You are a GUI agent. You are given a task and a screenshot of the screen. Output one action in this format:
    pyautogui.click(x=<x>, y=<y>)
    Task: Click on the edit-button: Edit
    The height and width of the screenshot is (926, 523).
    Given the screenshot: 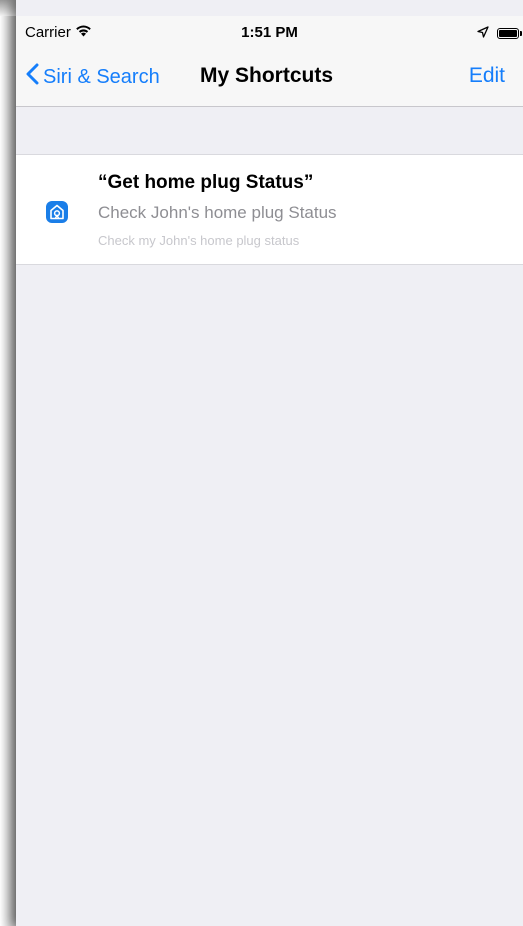 What is the action you would take?
    pyautogui.click(x=487, y=76)
    